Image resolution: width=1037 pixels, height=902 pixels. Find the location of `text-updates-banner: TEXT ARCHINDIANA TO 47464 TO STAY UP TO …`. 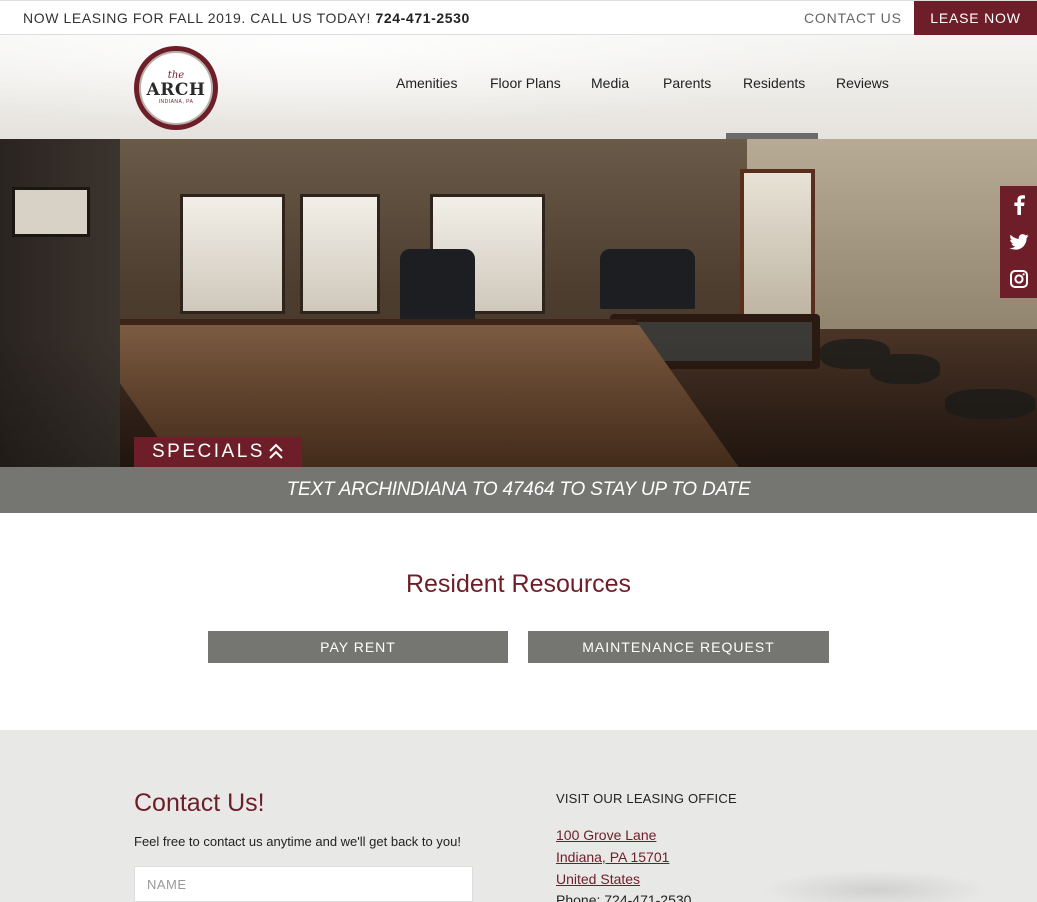

text-updates-banner: TEXT ARCHINDIANA TO 47464 TO STAY UP TO … is located at coordinates (518, 490).